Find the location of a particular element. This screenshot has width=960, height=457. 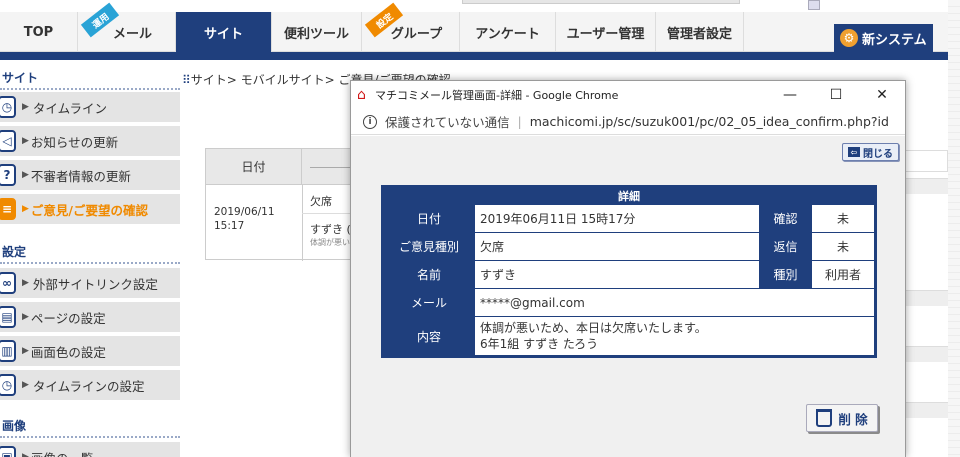

name-label: 名前 is located at coordinates (428, 274).